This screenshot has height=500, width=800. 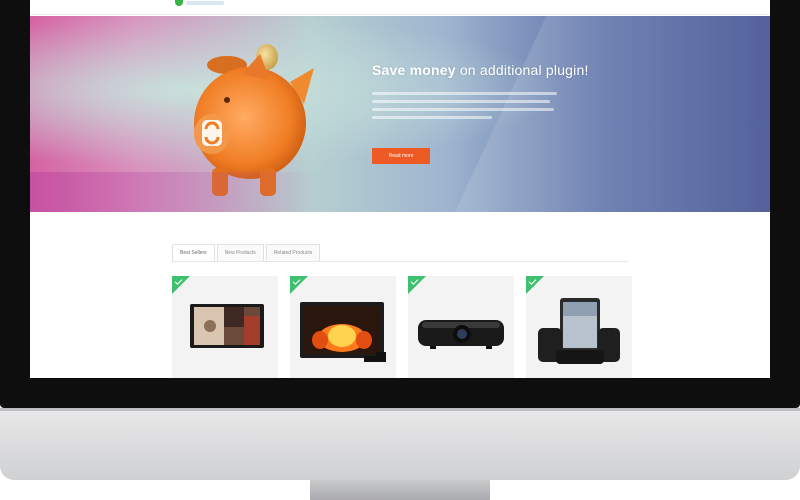 I want to click on piggy-bank-icon, so click(x=254, y=120).